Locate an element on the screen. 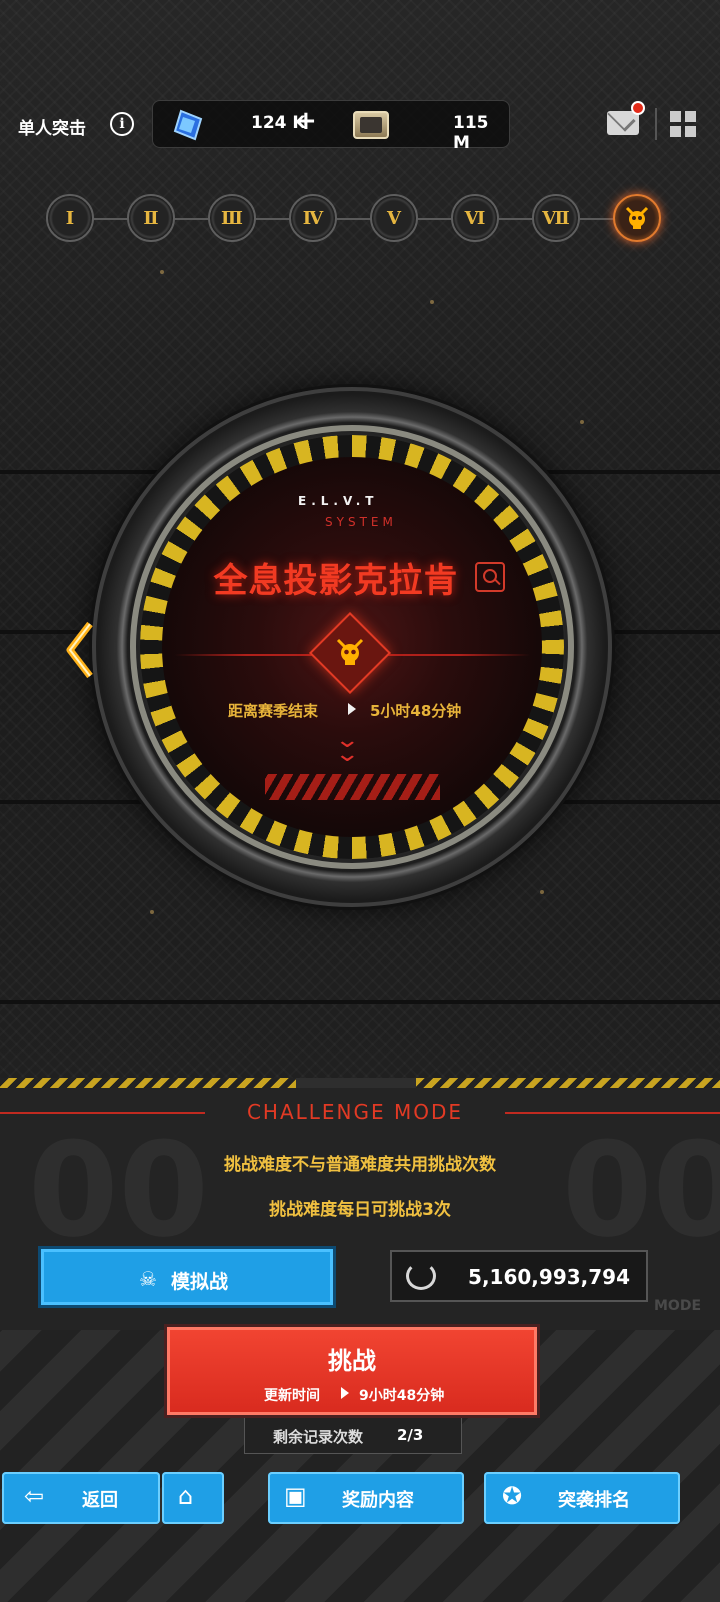 Image resolution: width=720 pixels, height=1602 pixels. background-beam is located at coordinates (360, 1002).